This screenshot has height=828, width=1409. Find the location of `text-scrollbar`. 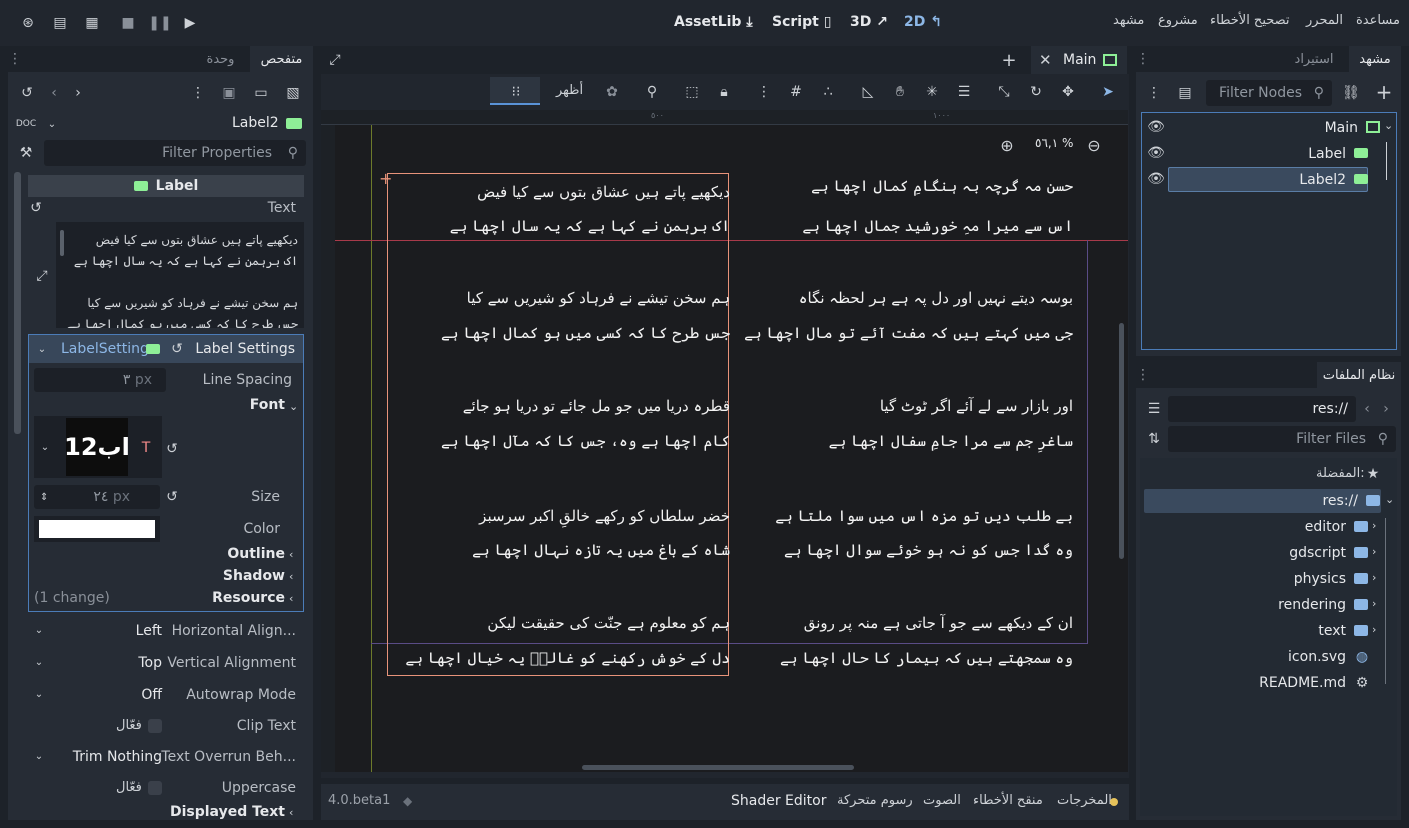

text-scrollbar is located at coordinates (62, 243).